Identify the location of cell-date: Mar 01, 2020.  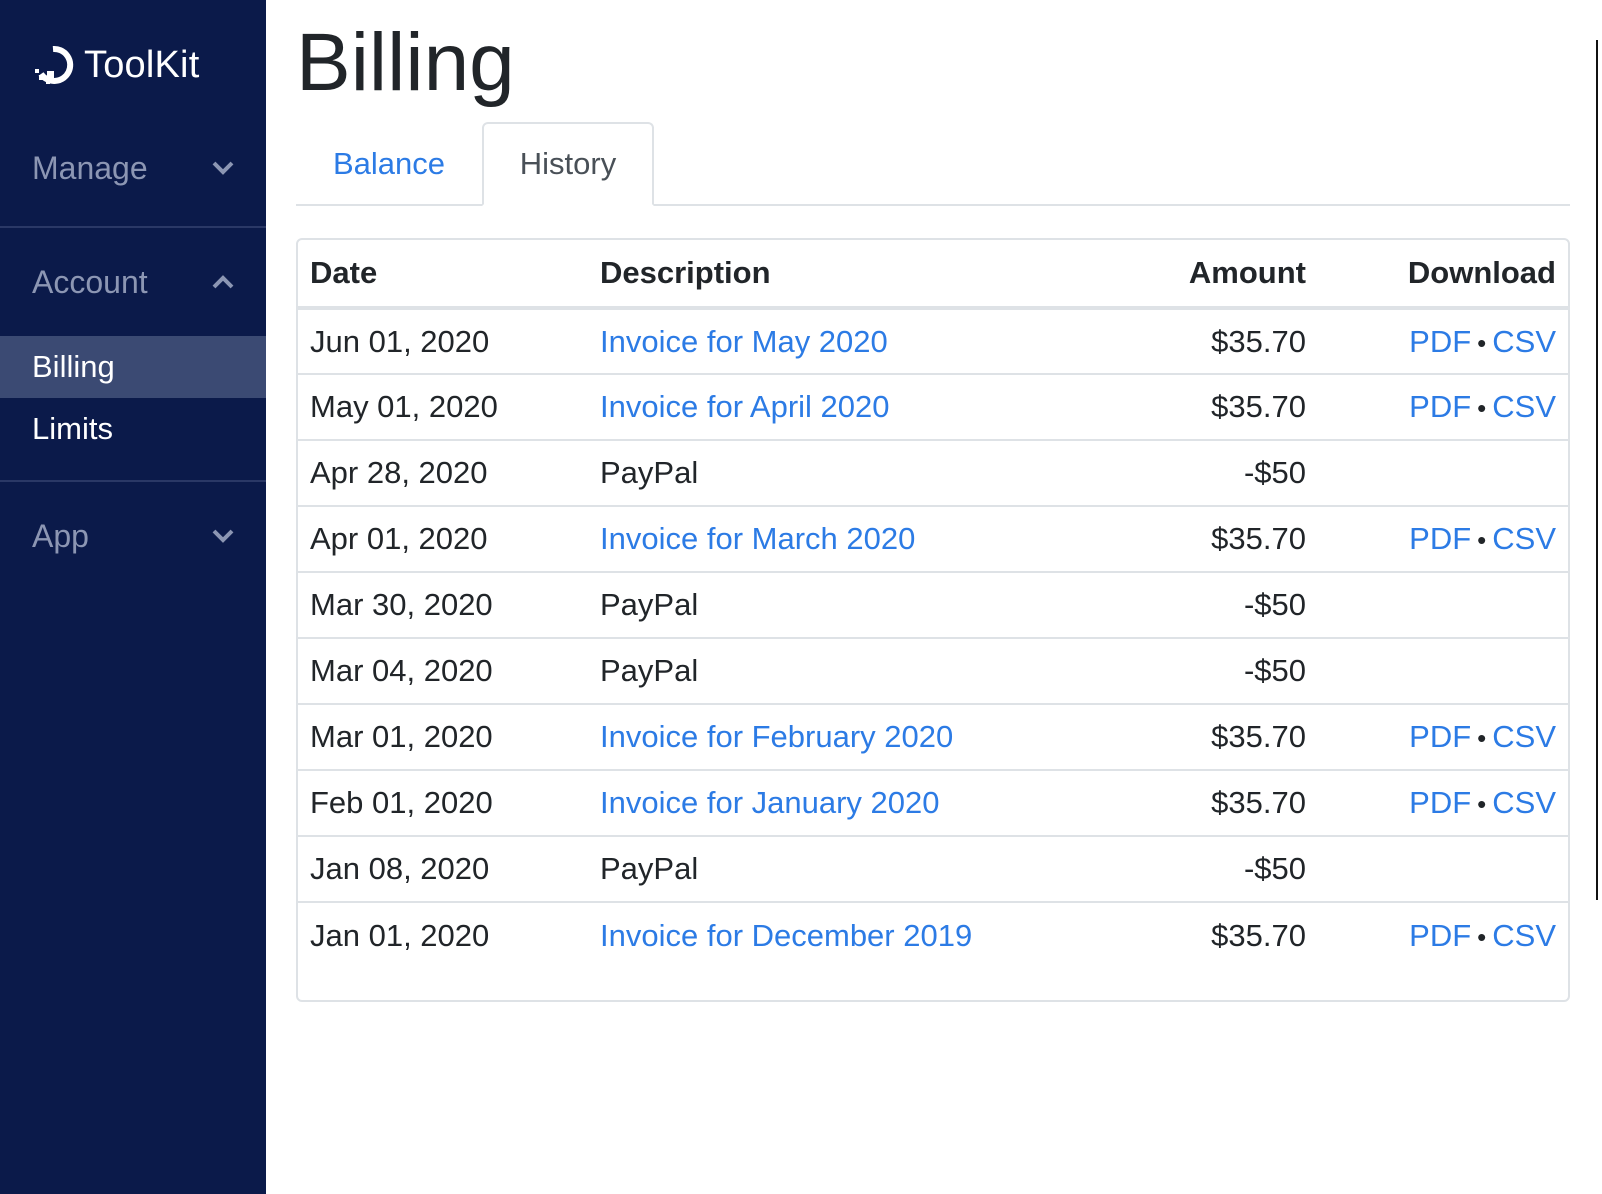
(443, 736).